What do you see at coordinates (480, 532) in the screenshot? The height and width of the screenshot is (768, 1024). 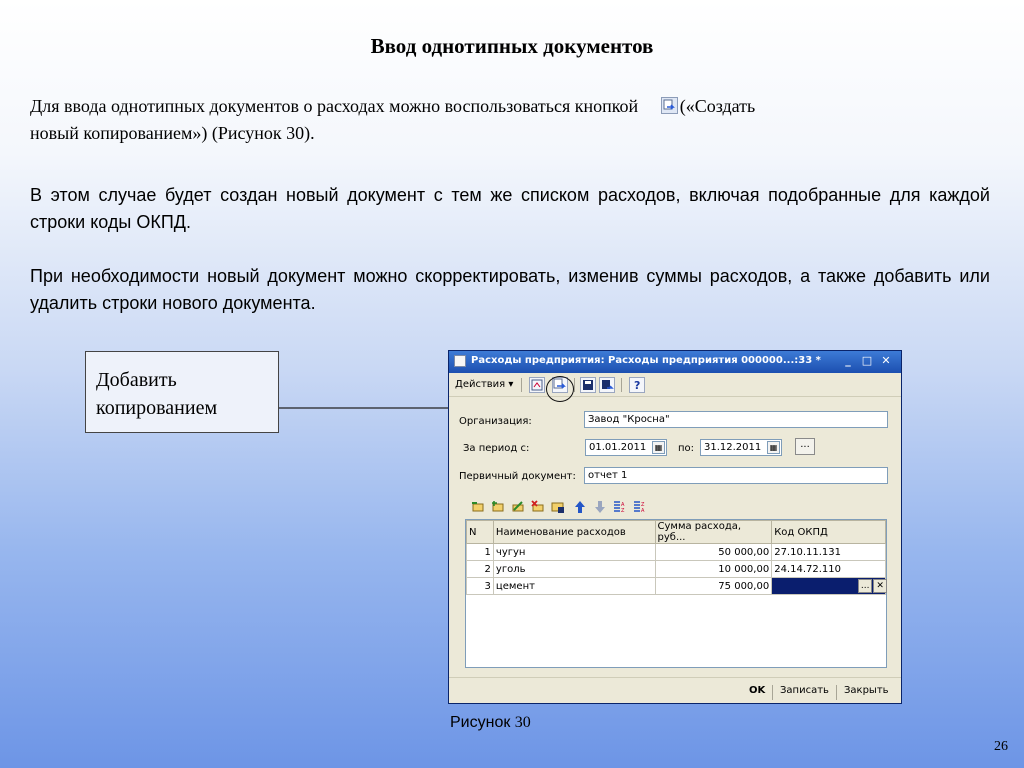 I see `column-header-n: N` at bounding box center [480, 532].